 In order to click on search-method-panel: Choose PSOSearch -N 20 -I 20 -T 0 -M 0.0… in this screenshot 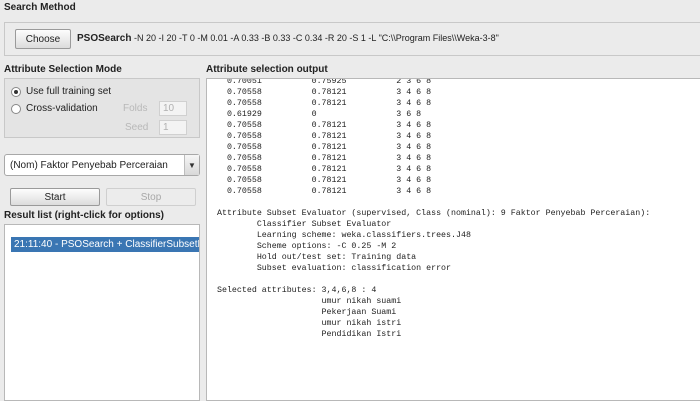, I will do `click(352, 39)`.